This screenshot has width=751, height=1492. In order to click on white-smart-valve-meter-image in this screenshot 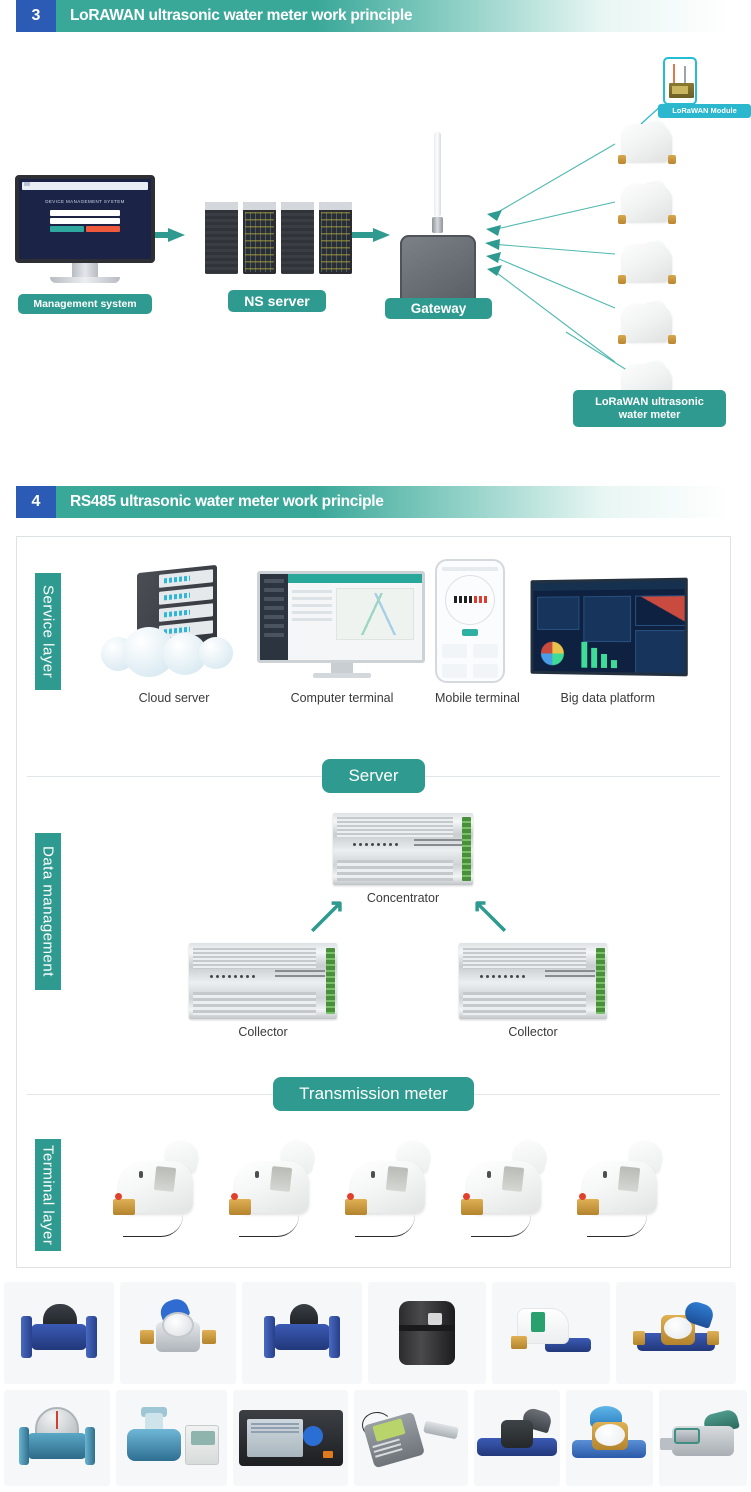, I will do `click(551, 1333)`.